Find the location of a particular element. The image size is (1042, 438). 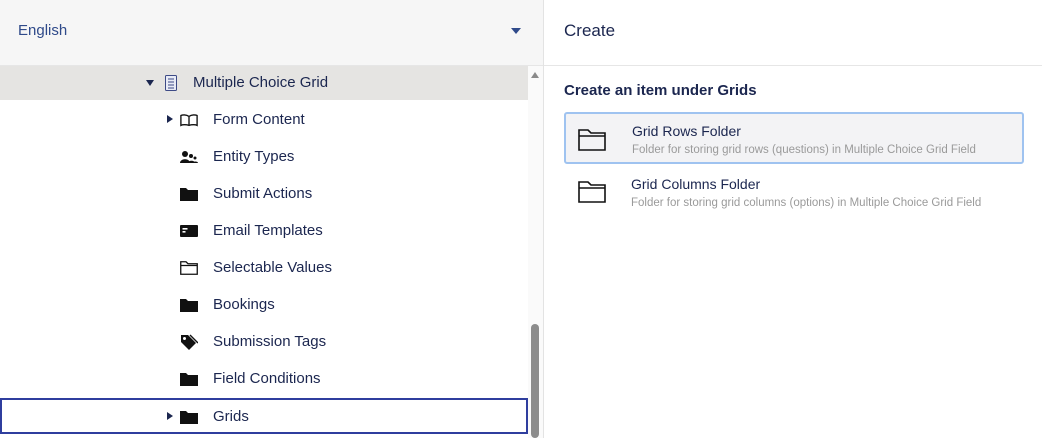

tree-node-email-templates: Email Templates is located at coordinates (264, 230).